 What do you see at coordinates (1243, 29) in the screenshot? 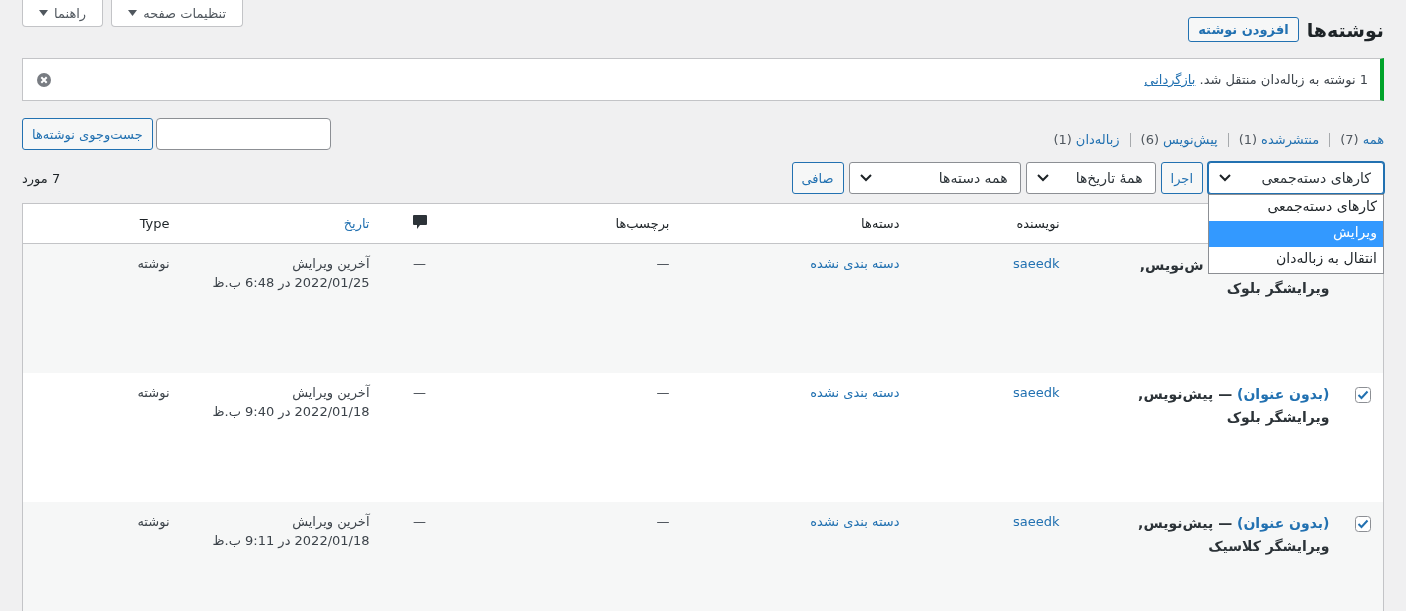
I see `add-post-button: افزودن نوشته` at bounding box center [1243, 29].